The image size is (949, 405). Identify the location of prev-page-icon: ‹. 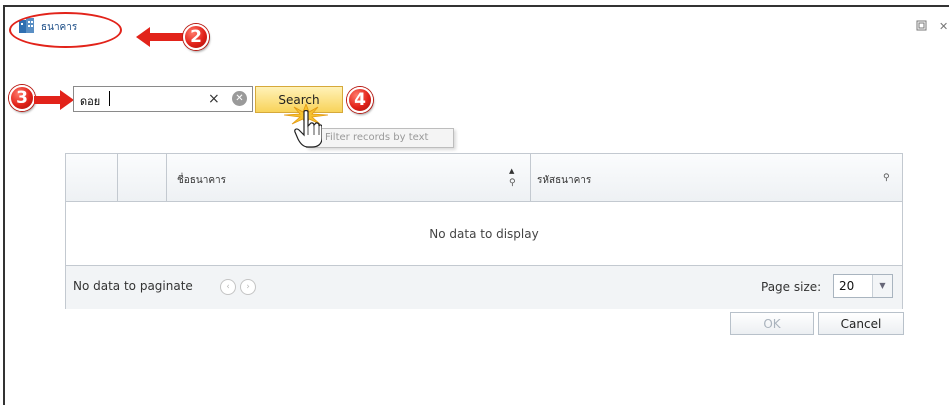
(228, 287).